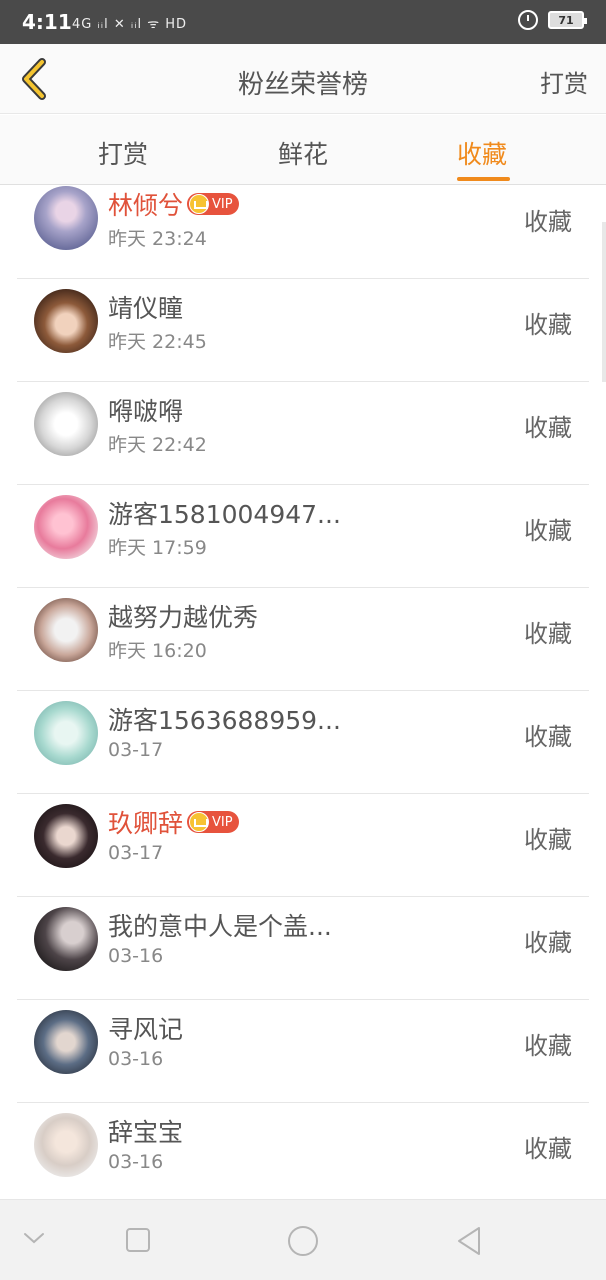 This screenshot has width=606, height=1280. What do you see at coordinates (469, 1243) in the screenshot?
I see `back-triangle-icon` at bounding box center [469, 1243].